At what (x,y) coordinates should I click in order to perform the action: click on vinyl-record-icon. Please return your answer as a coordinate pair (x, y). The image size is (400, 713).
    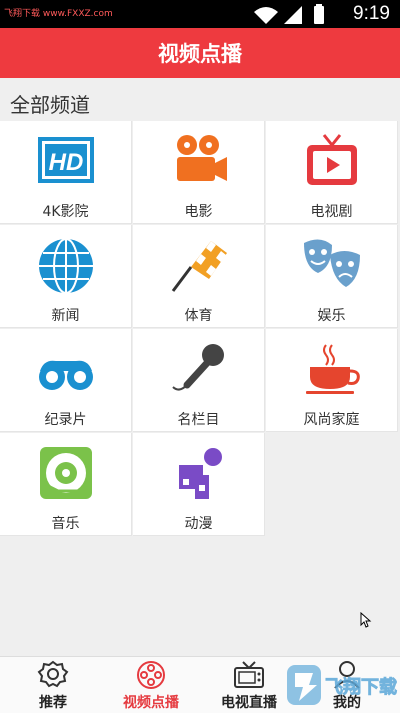
    Looking at the image, I should click on (66, 473).